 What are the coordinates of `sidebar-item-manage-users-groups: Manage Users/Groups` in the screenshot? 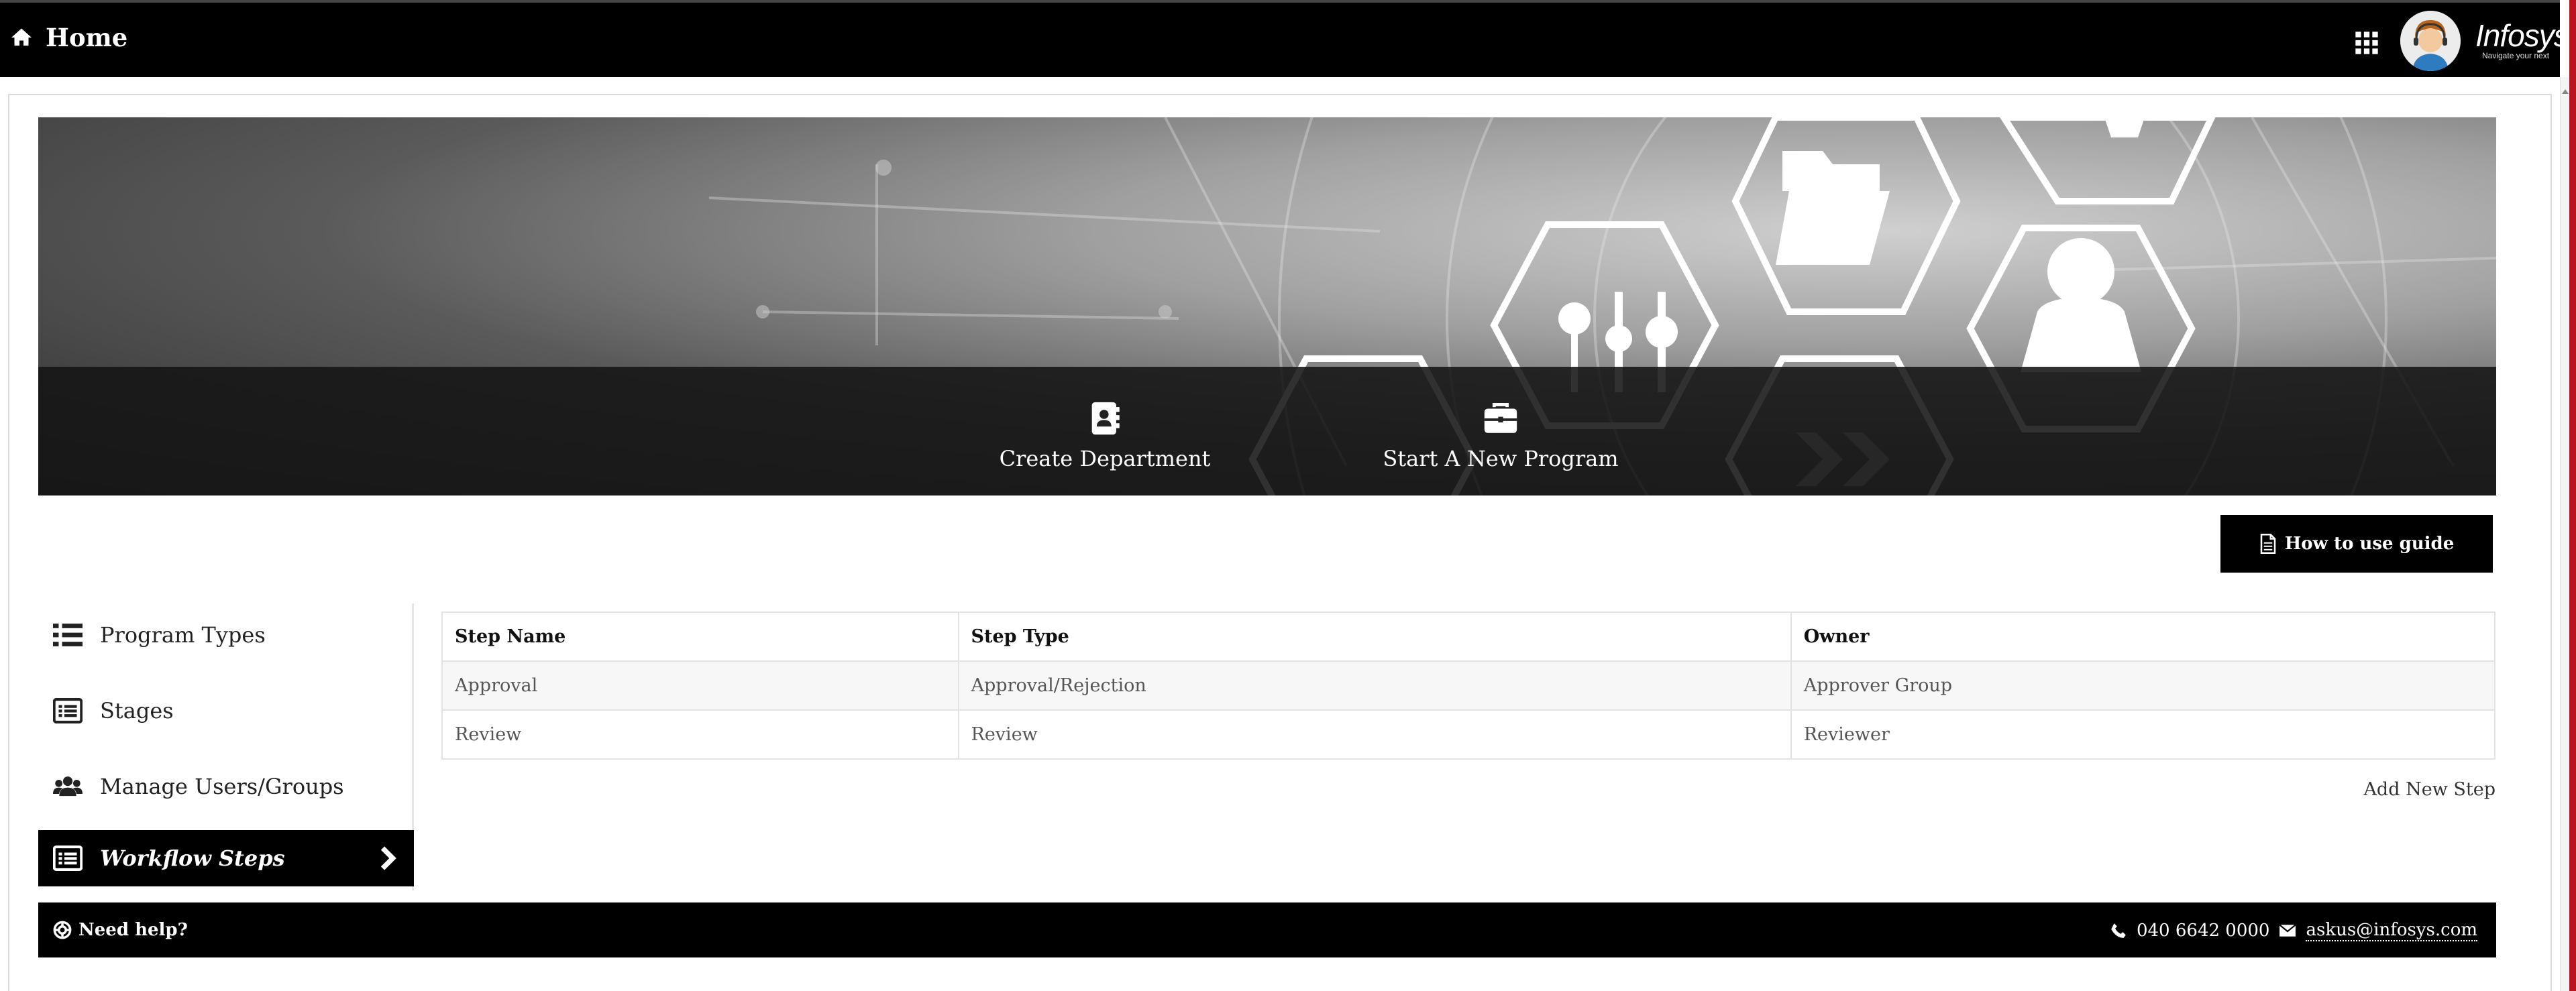 It's located at (226, 786).